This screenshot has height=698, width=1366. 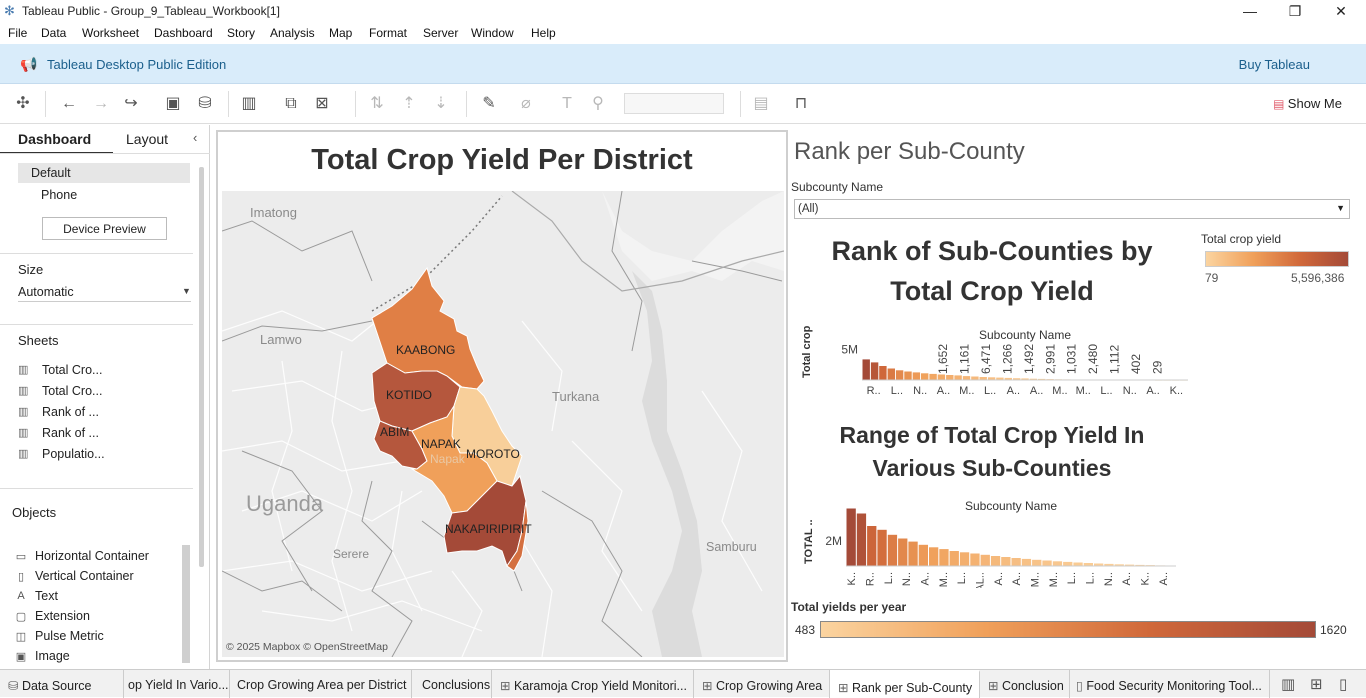 I want to click on menu-window: Window, so click(x=492, y=33).